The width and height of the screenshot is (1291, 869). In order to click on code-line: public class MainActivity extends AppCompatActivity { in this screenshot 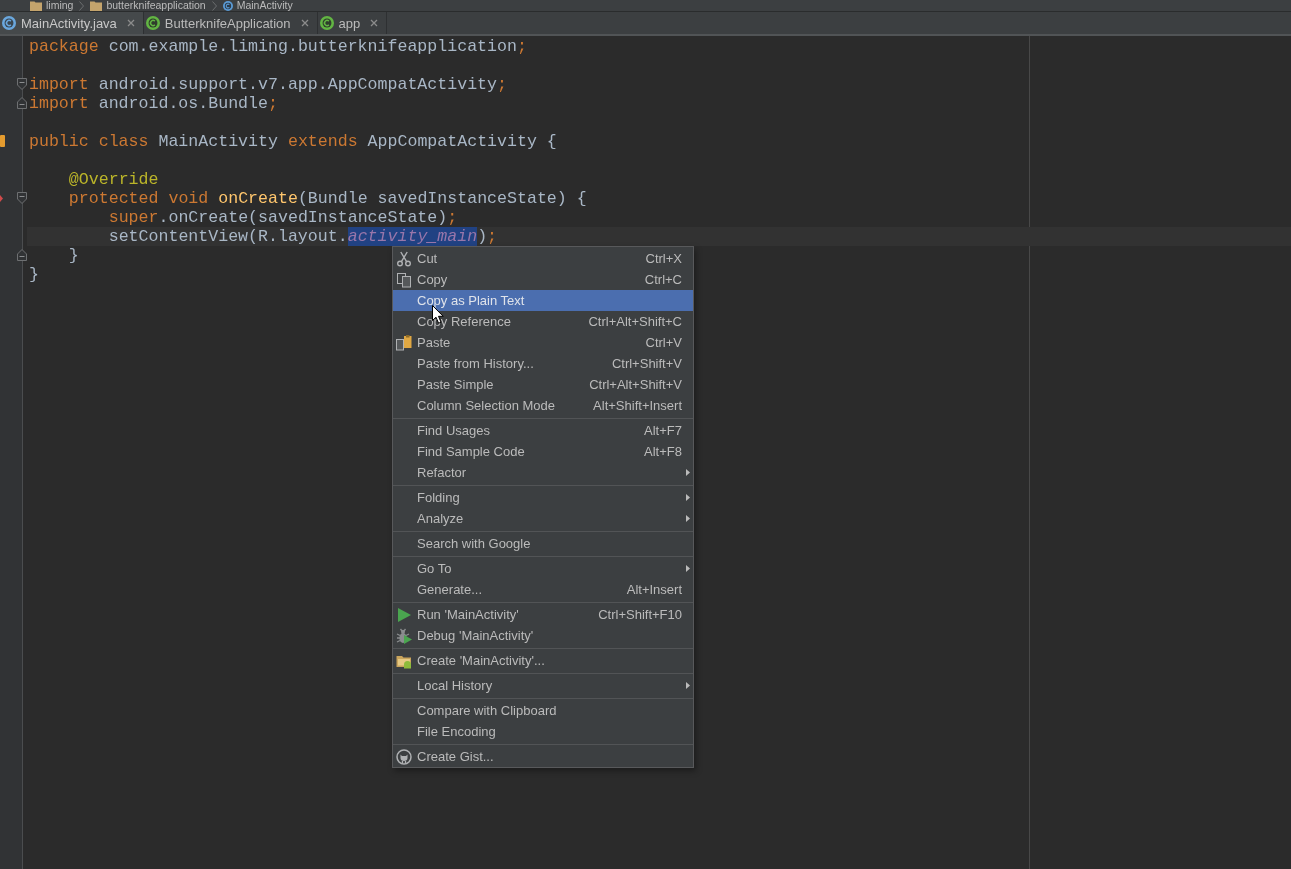, I will do `click(293, 141)`.